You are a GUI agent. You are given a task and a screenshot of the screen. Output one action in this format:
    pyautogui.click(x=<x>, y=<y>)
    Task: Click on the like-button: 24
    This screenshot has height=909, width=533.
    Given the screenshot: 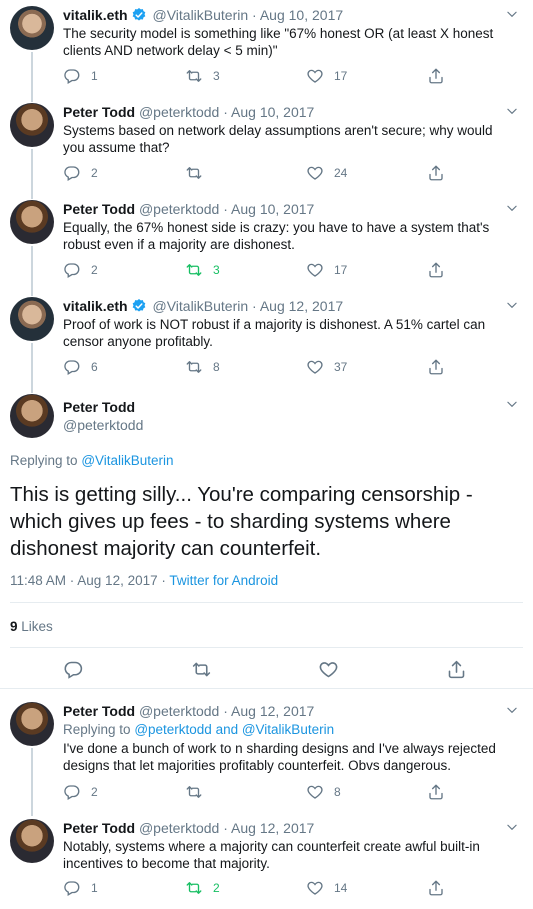 What is the action you would take?
    pyautogui.click(x=326, y=173)
    